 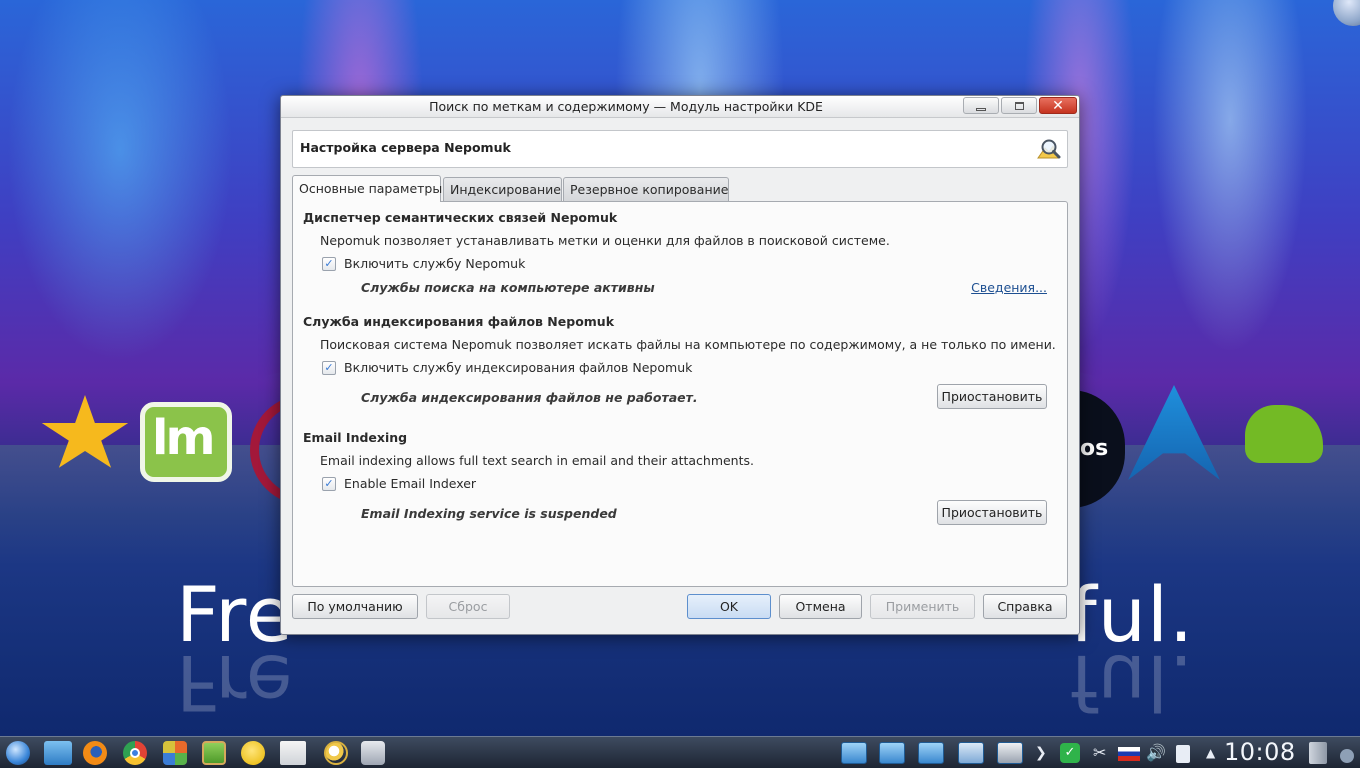 What do you see at coordinates (1260, 752) in the screenshot?
I see `clock: 10:08` at bounding box center [1260, 752].